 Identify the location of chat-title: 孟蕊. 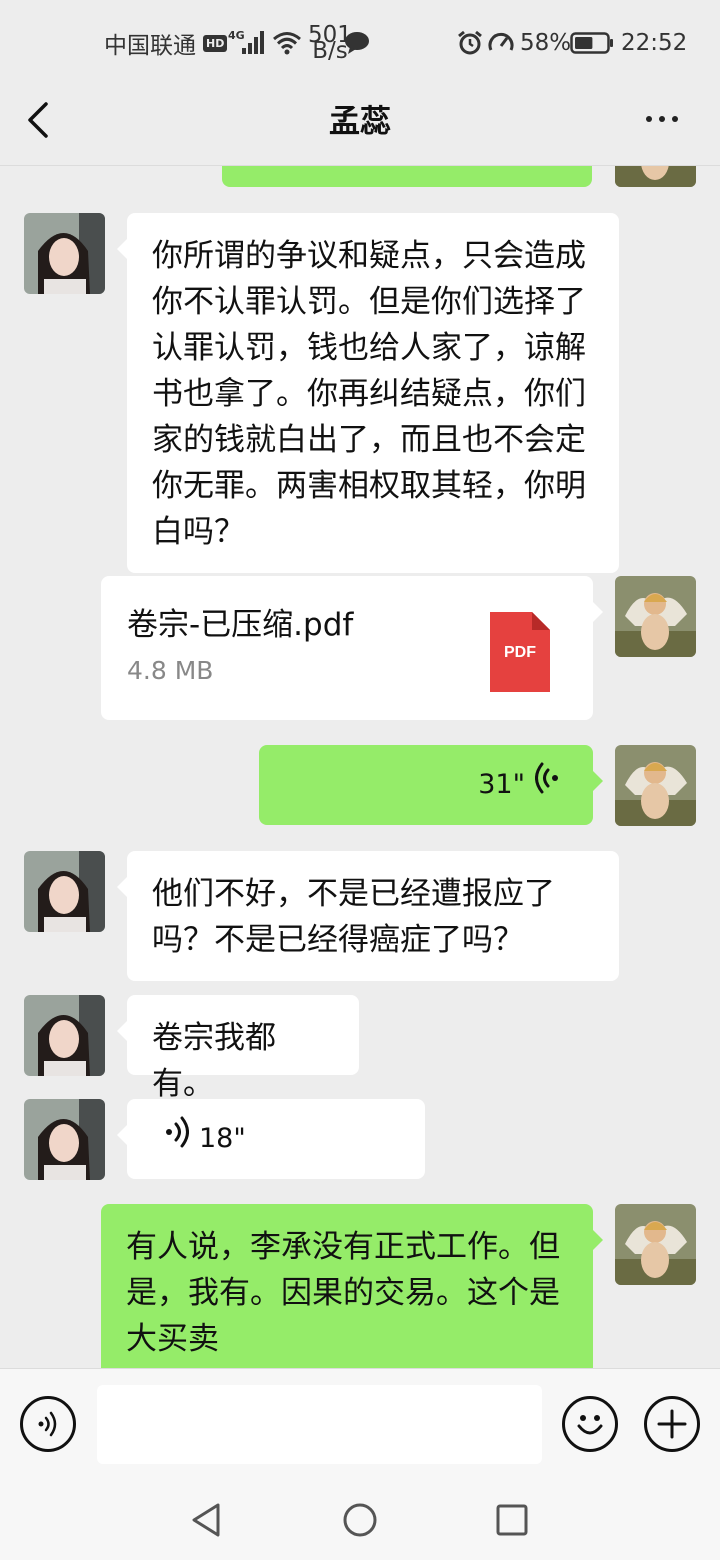
(360, 122).